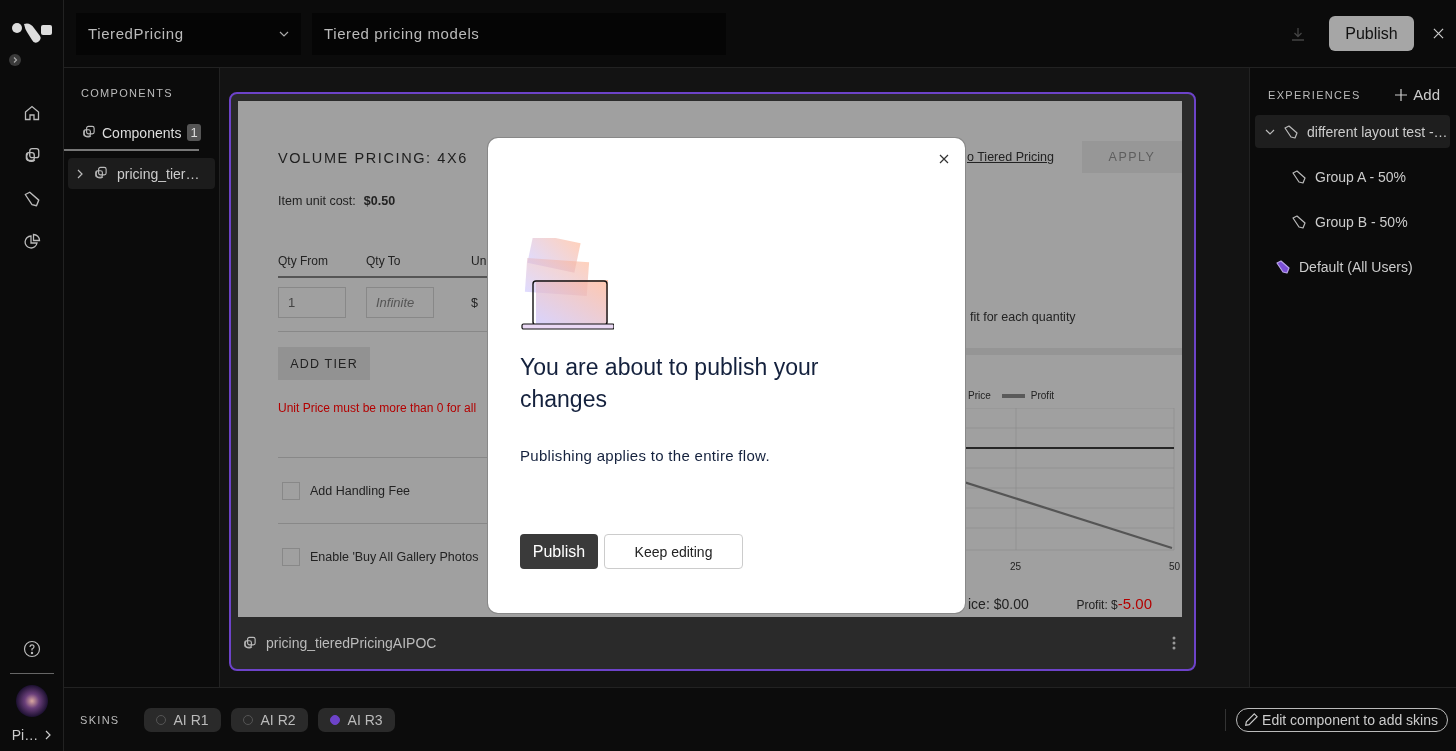 Image resolution: width=1456 pixels, height=751 pixels. What do you see at coordinates (474, 302) in the screenshot?
I see `currency-label: $` at bounding box center [474, 302].